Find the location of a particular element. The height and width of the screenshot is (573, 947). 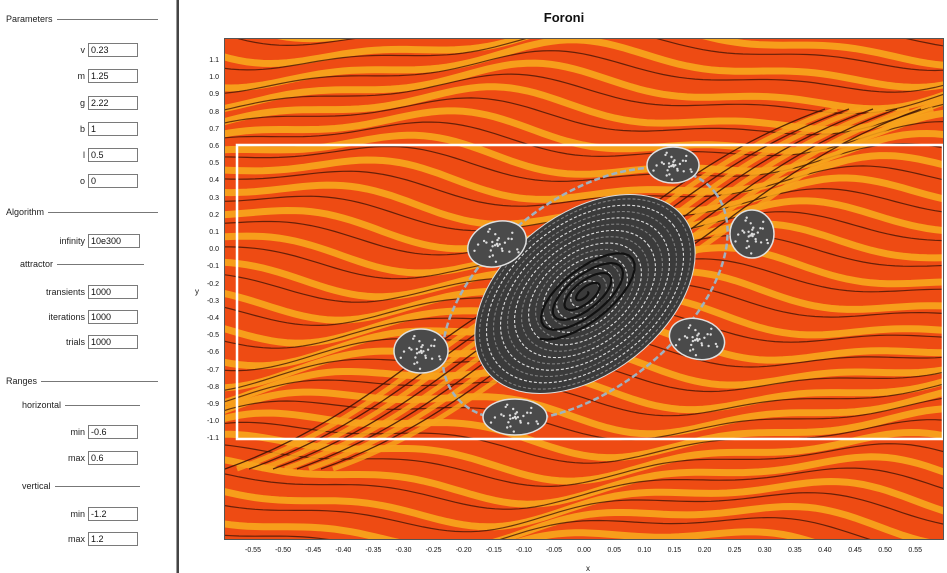

y-tick-label: -0.5 is located at coordinates (212, 336).